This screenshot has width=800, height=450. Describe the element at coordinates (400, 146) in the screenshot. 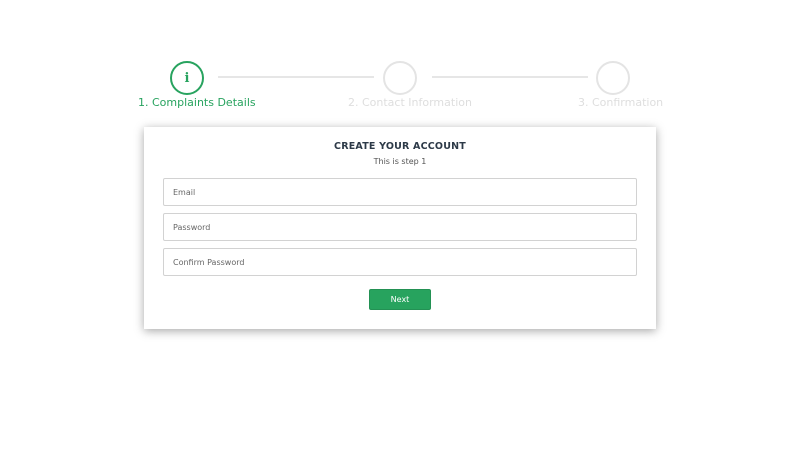

I see `form-title: CREATE YOUR ACCOUNT` at that location.